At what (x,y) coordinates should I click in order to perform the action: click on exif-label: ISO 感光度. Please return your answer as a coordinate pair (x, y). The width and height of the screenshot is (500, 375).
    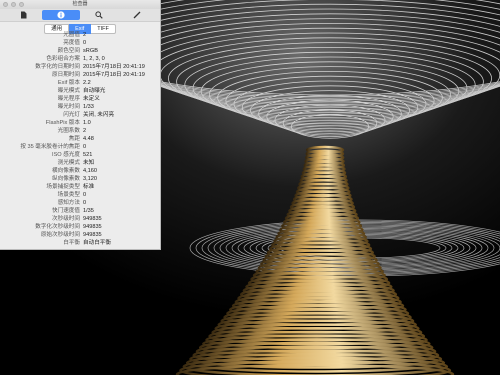
    Looking at the image, I should click on (66, 155).